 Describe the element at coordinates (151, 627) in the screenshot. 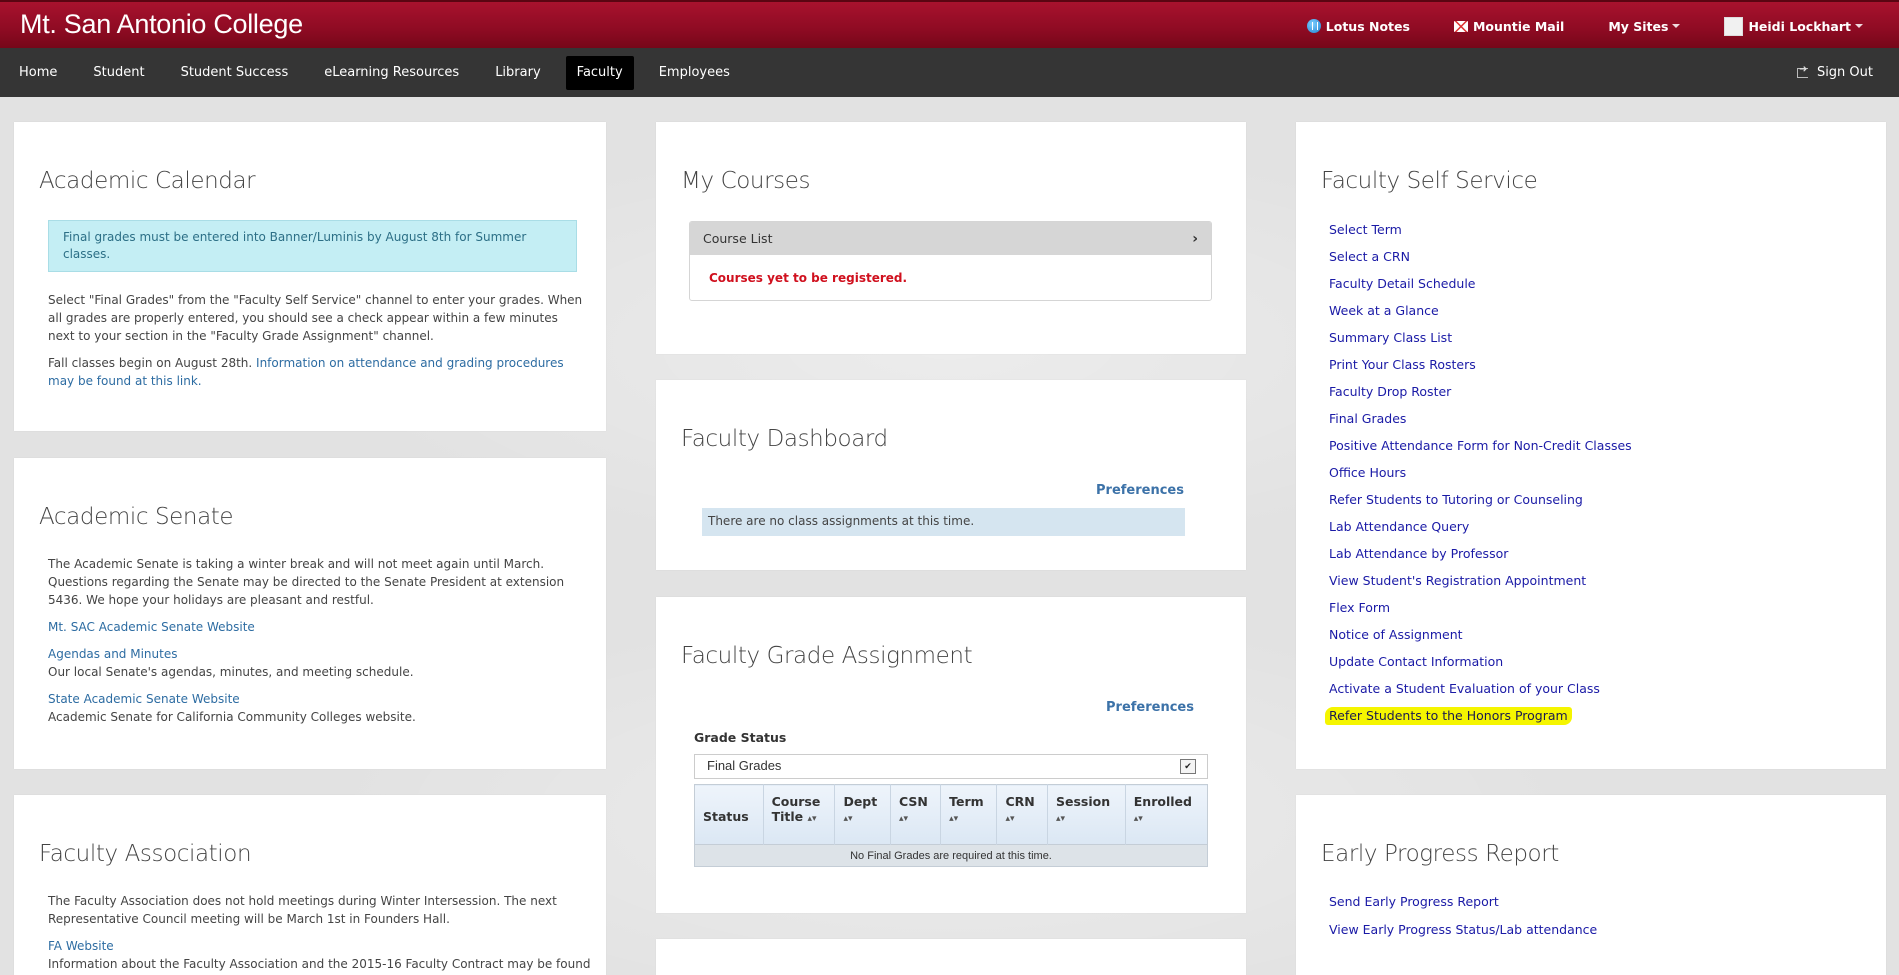

I see `senate-website-link: Mt. SAC Academic Senate Website` at that location.